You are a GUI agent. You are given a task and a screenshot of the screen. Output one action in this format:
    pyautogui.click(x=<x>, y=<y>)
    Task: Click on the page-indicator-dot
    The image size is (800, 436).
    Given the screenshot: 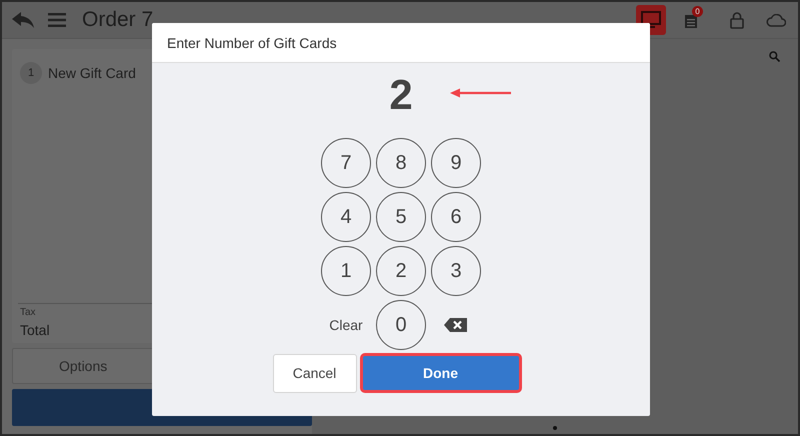 What is the action you would take?
    pyautogui.click(x=555, y=428)
    